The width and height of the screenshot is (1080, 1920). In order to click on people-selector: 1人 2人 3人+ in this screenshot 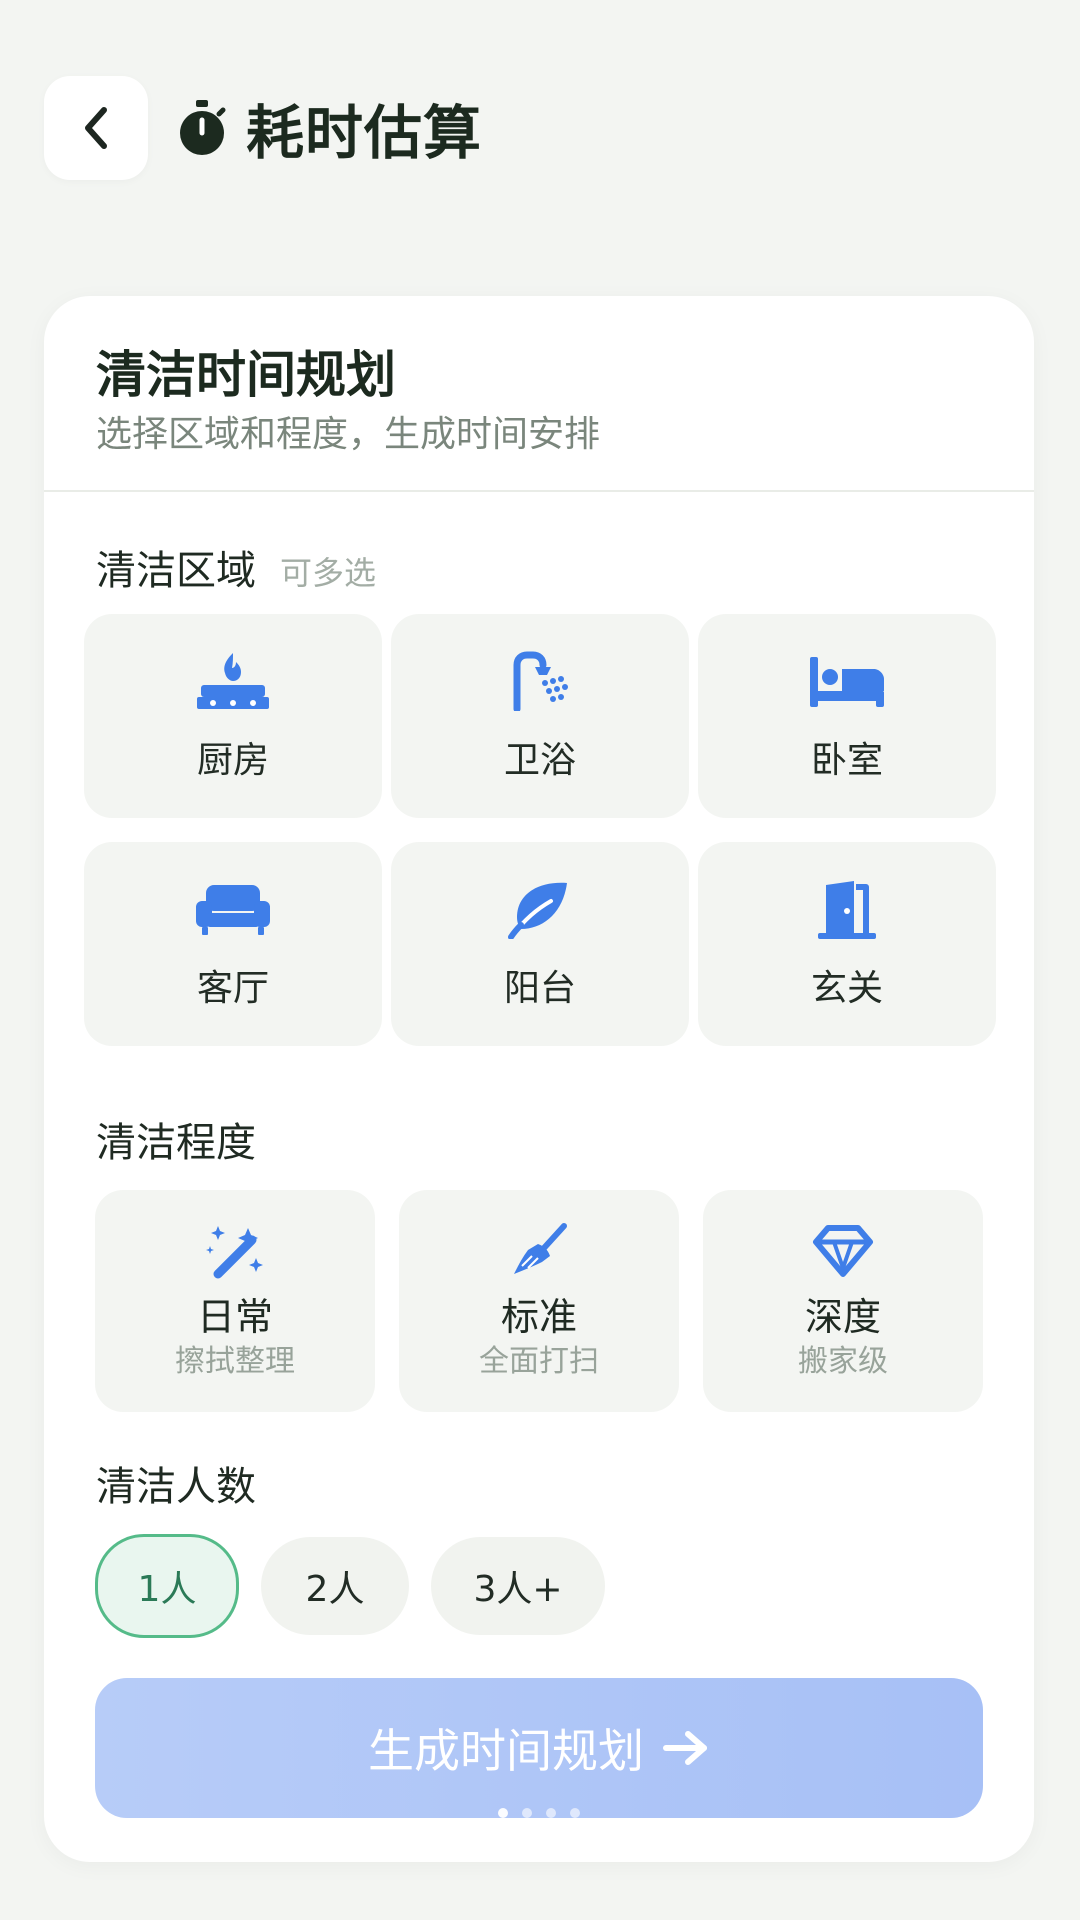, I will do `click(361, 1586)`.